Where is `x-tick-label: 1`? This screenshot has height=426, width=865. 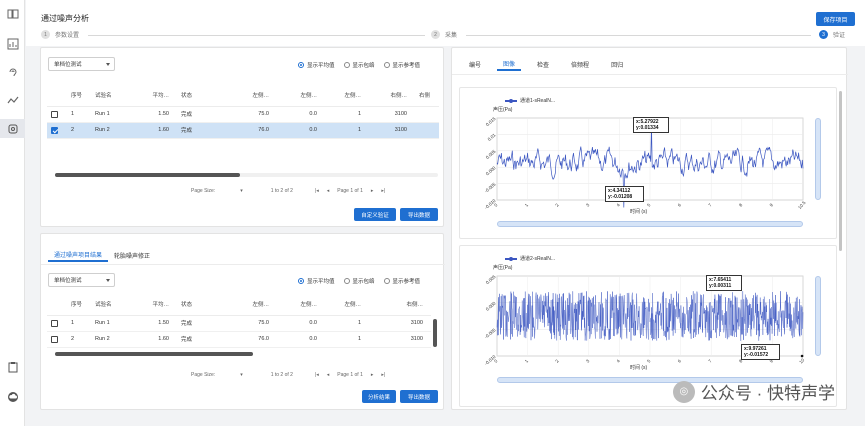
x-tick-label: 1 is located at coordinates (527, 205).